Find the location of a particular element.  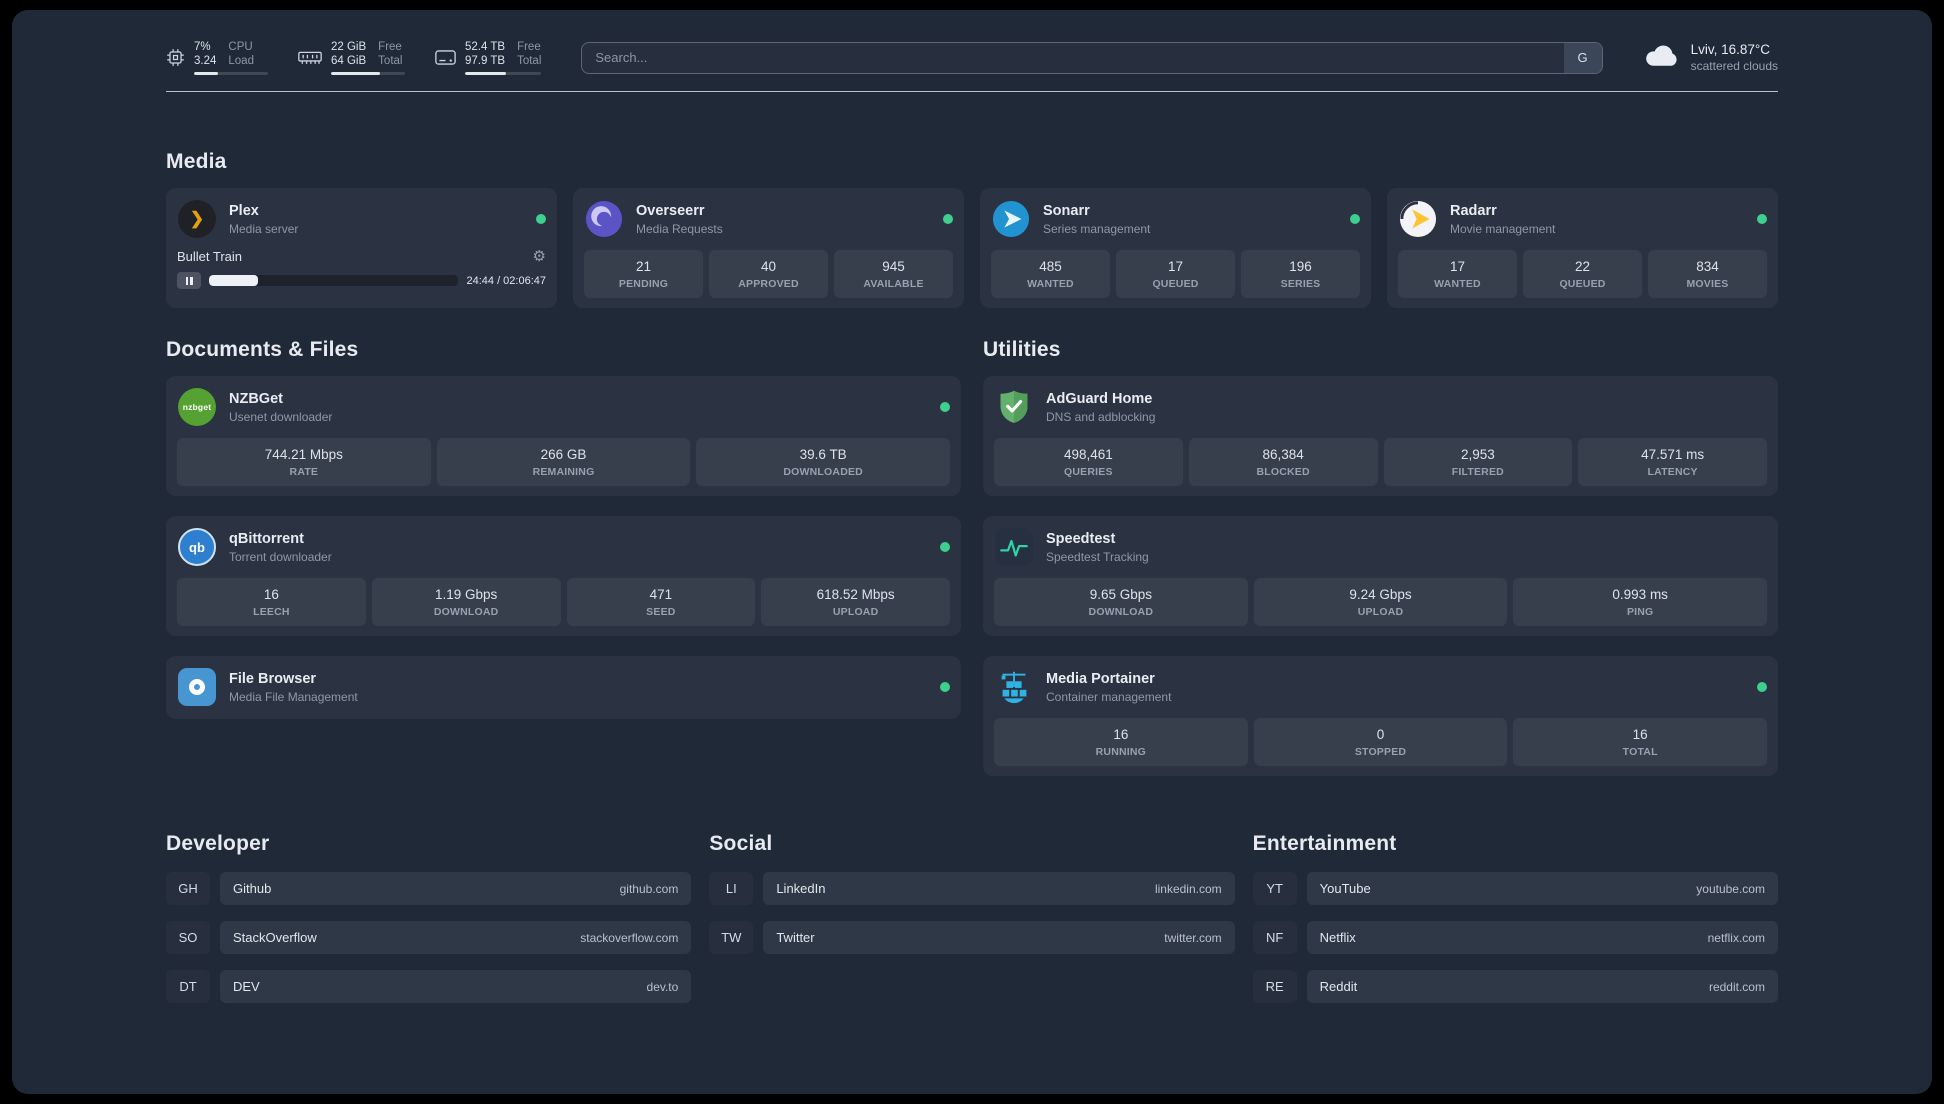

gear-icon: ⚙ is located at coordinates (539, 256).